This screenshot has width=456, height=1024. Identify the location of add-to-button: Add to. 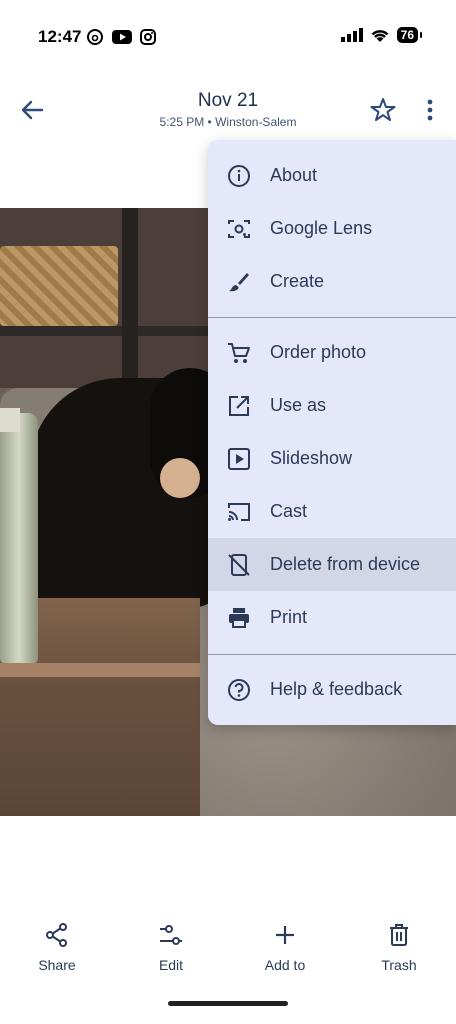
(285, 939).